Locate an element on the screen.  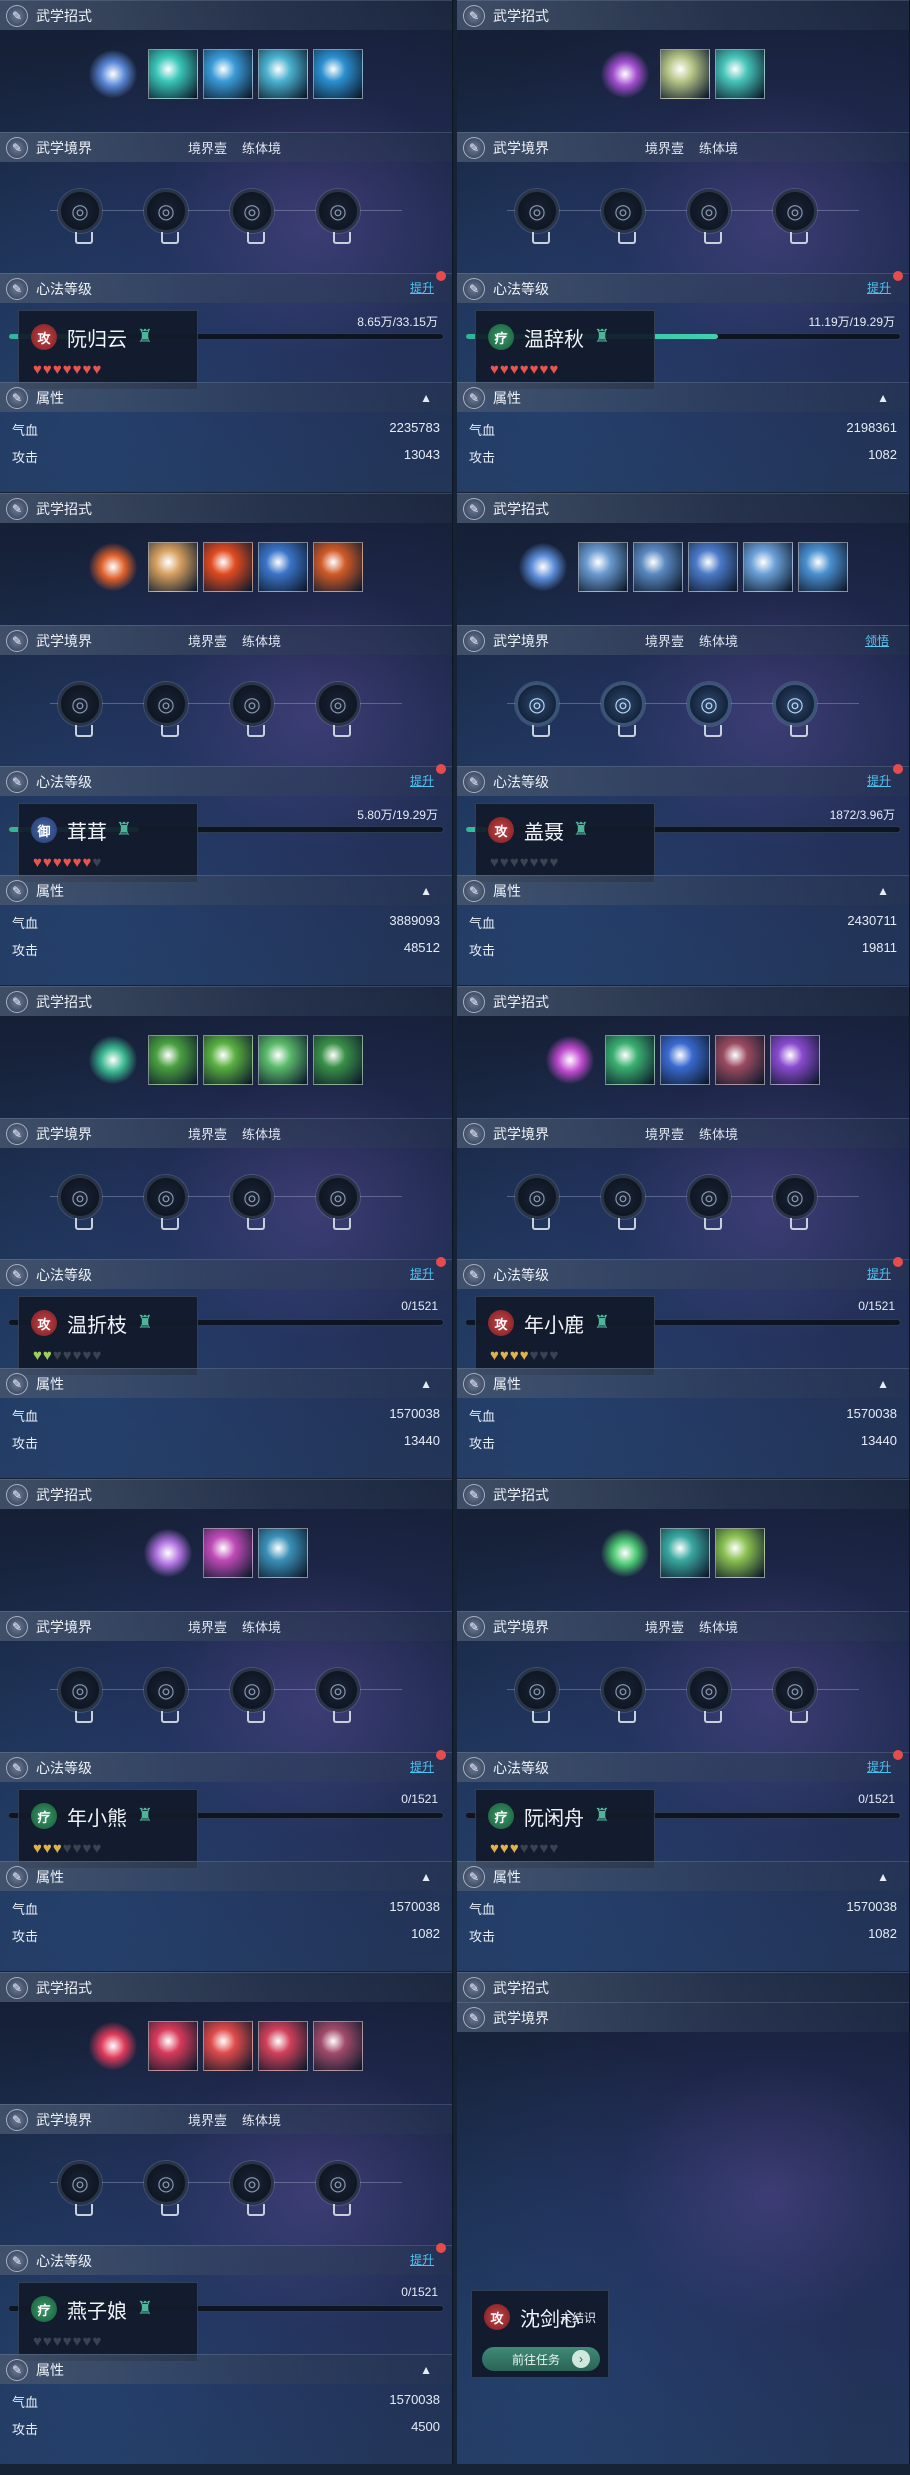
character-card: 攻年小鹿 ♜ ♥♥♥♥♥♥♥ is located at coordinates (565, 1336).